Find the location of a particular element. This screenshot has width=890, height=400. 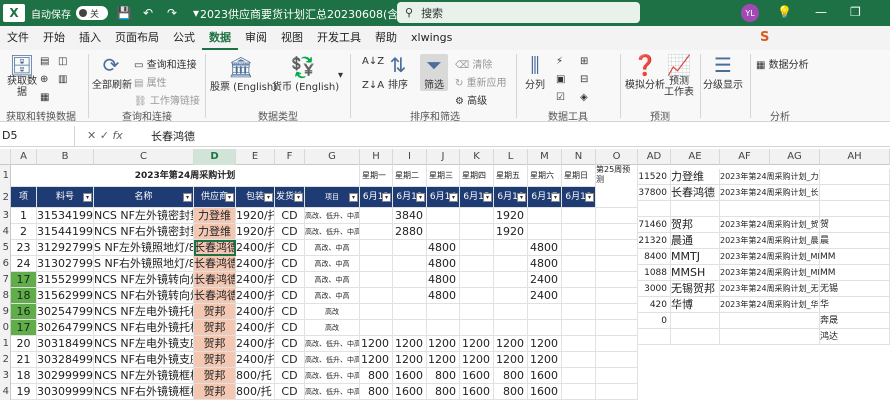

side-plan-name-cell: 2023年第24周采购计划_华博 is located at coordinates (770, 305).